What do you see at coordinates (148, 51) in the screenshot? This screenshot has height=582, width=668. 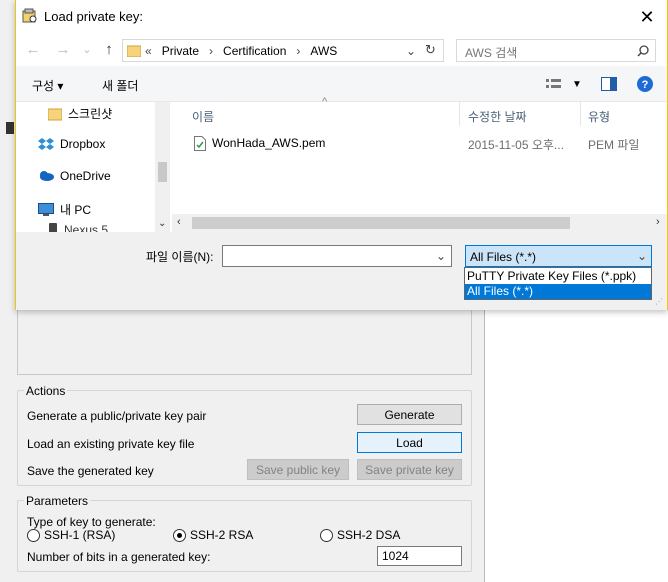 I see `breadcrumb-overflow: «` at bounding box center [148, 51].